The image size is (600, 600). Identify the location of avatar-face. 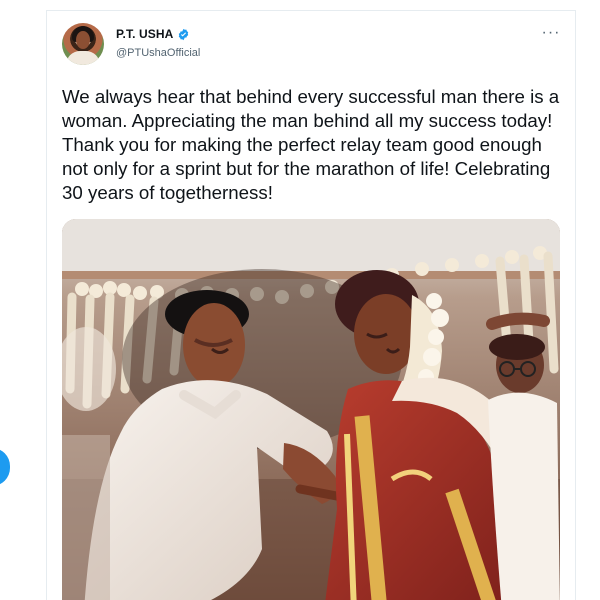
(83, 40).